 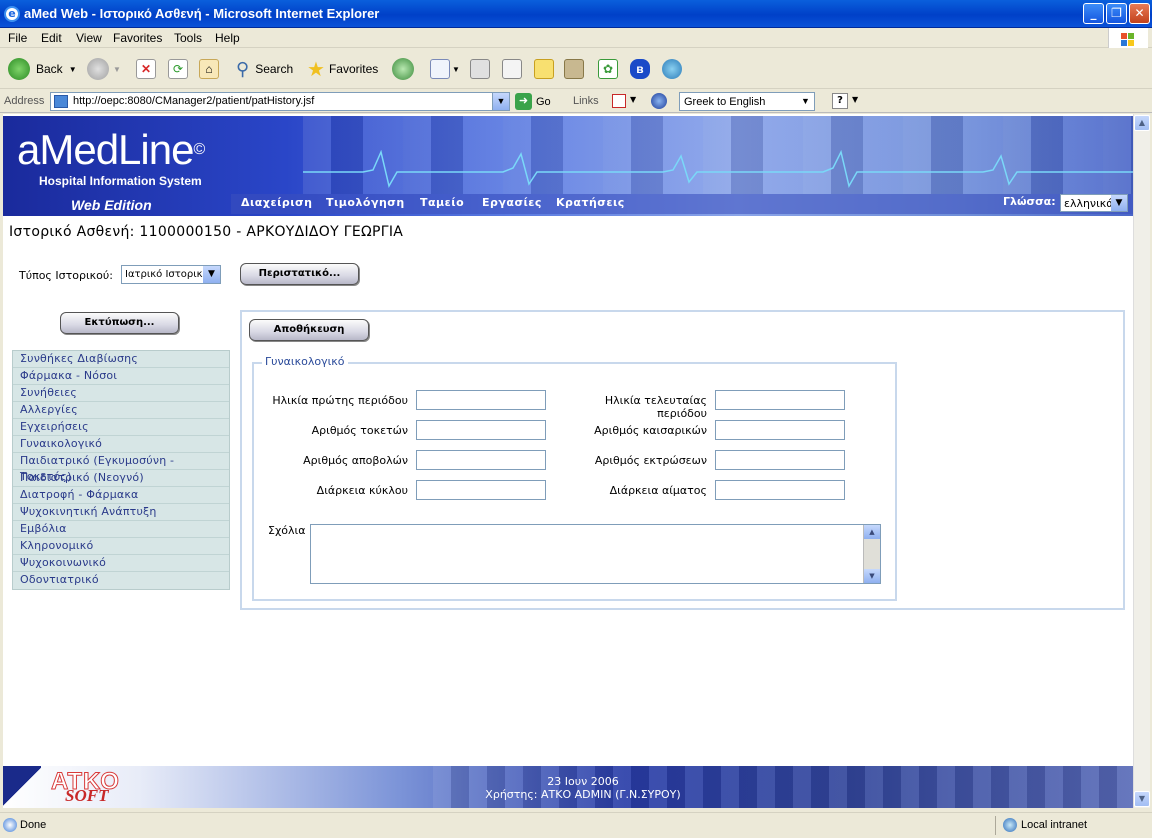 What do you see at coordinates (121, 580) in the screenshot?
I see `sidebar-item-dental: Οδοντιατρικό` at bounding box center [121, 580].